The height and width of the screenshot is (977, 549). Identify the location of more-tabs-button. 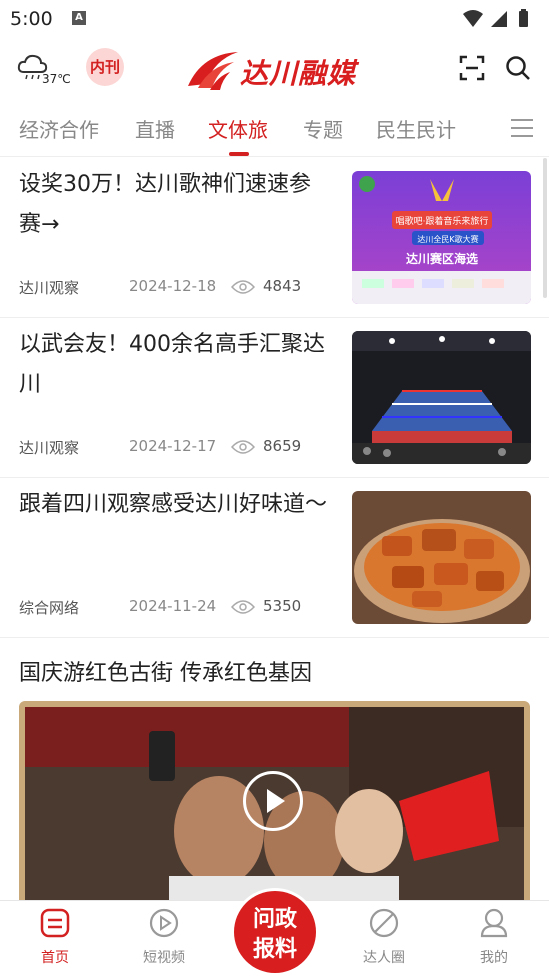
(522, 128).